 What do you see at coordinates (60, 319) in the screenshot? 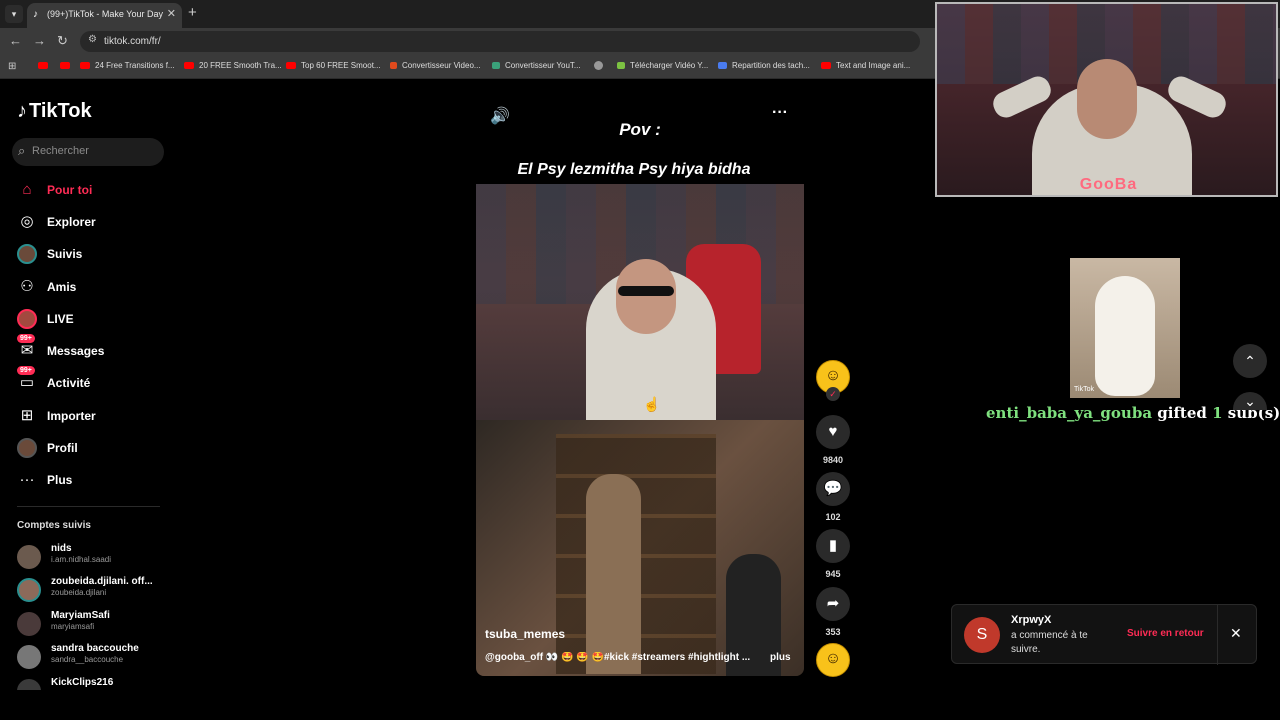
I see `nav-label: LIVE` at bounding box center [60, 319].